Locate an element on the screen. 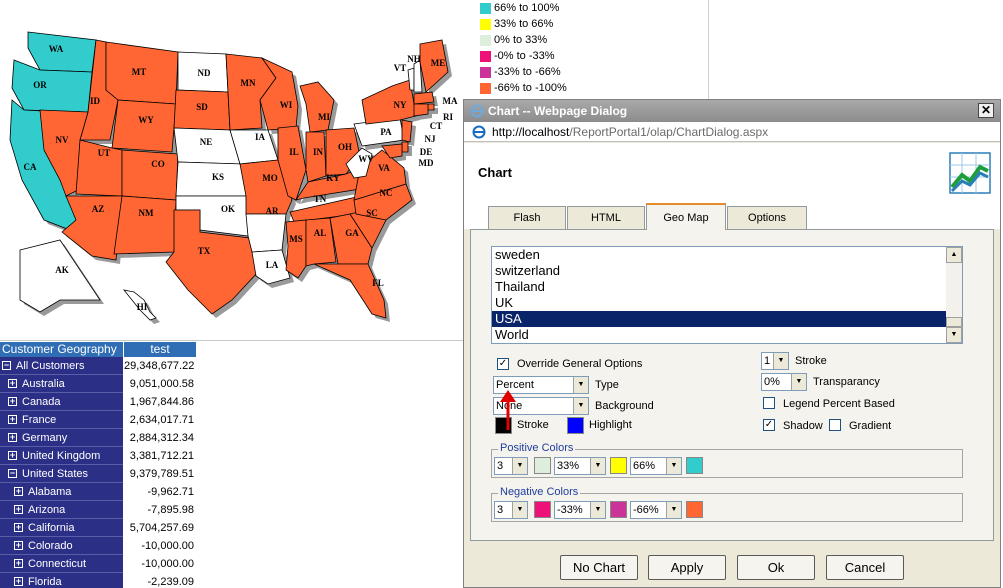 This screenshot has width=1003, height=588. shadow-checkbox: ✓ is located at coordinates (769, 425).